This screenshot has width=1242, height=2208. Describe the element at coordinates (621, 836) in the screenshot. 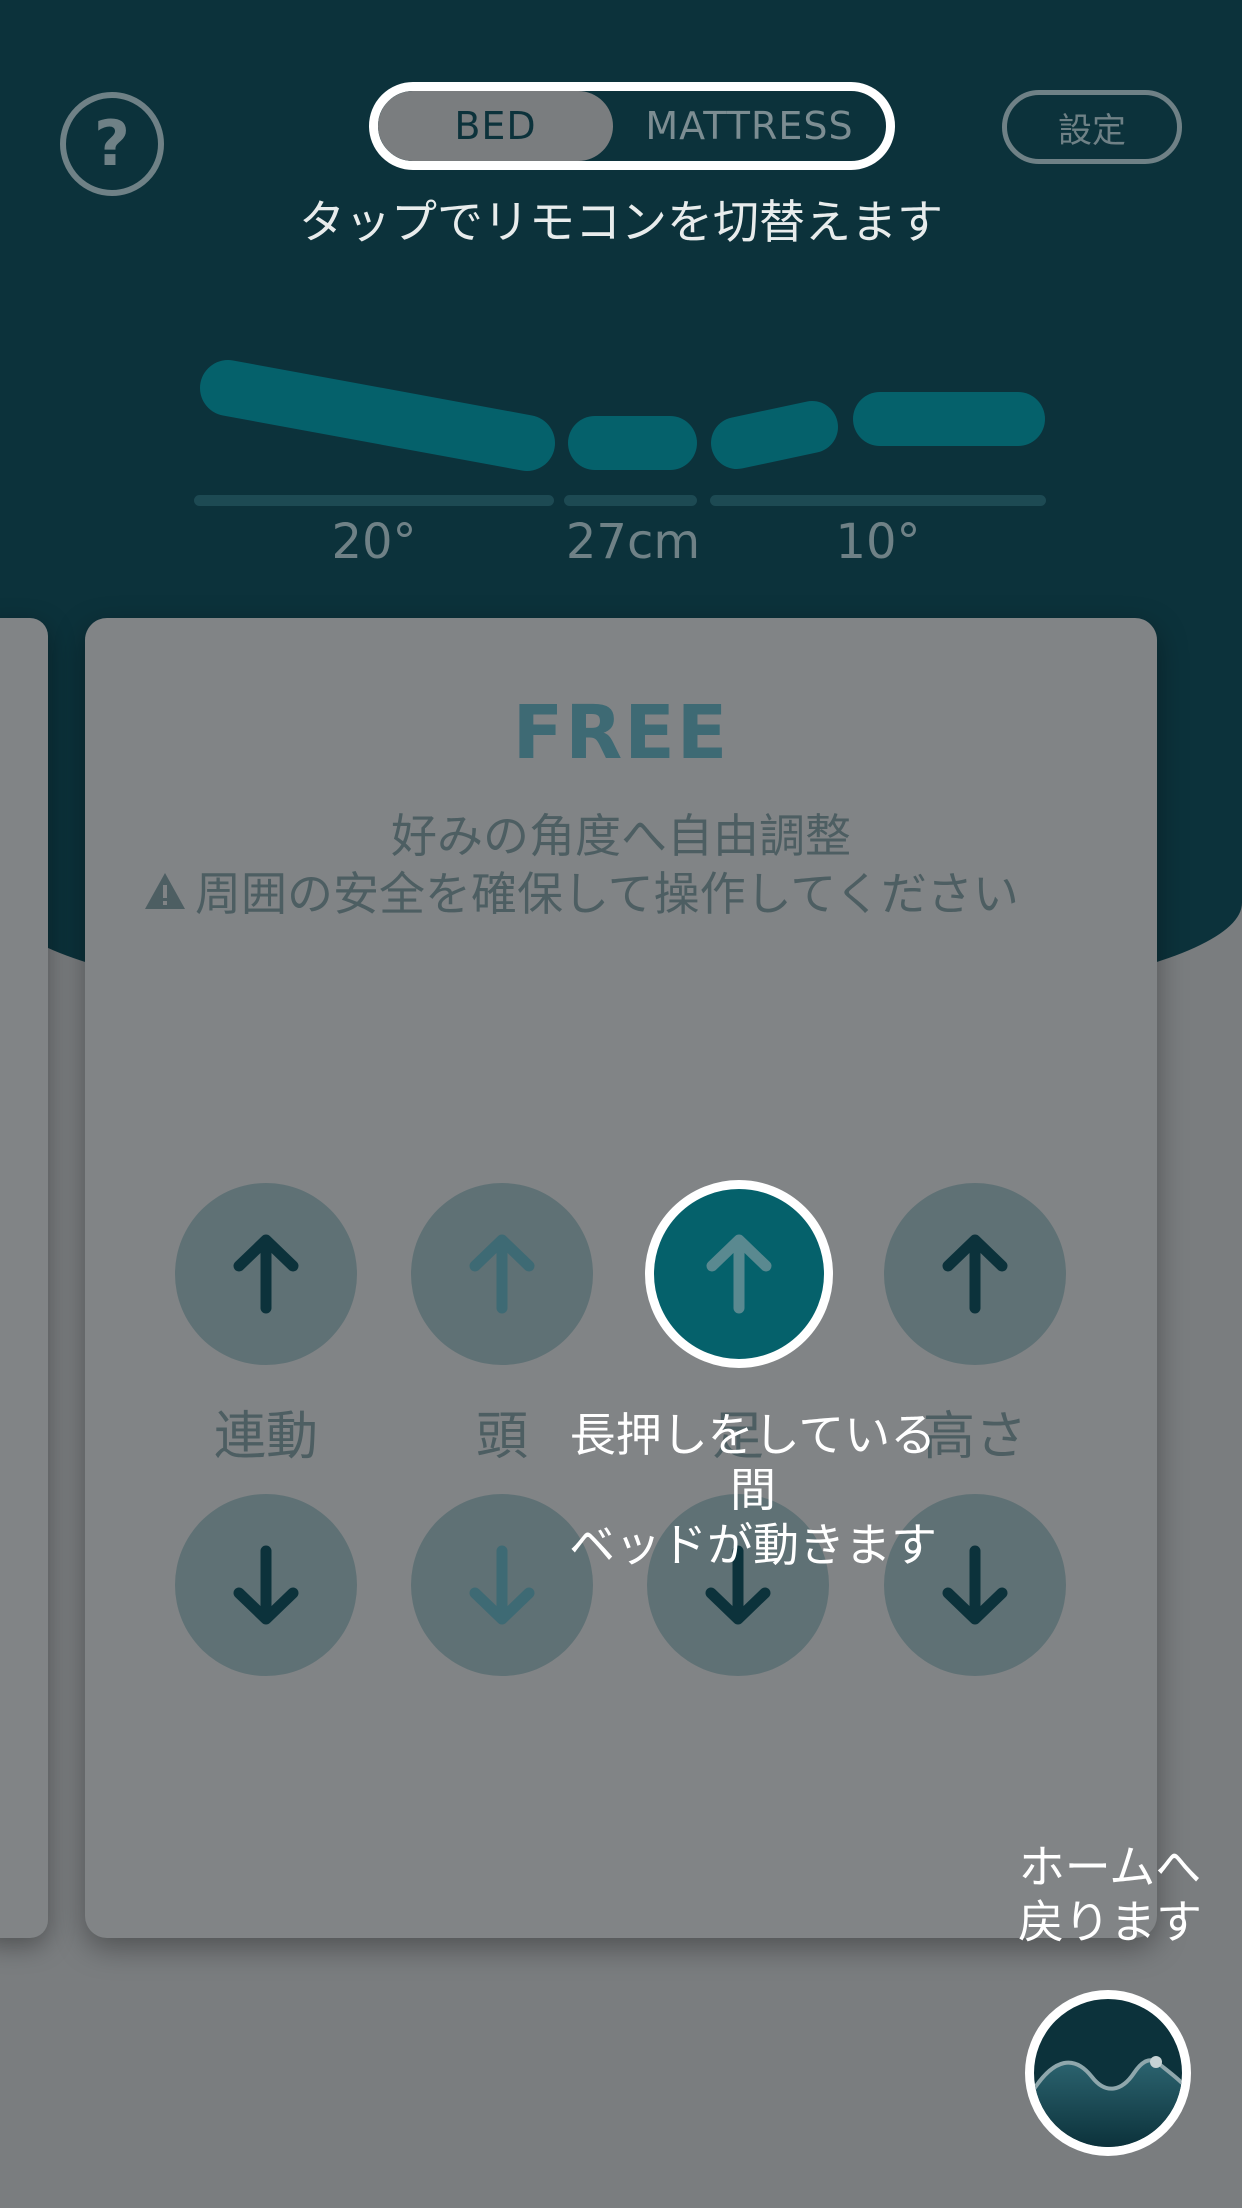

I see `mode-description: 好みの角度へ自由調整` at that location.